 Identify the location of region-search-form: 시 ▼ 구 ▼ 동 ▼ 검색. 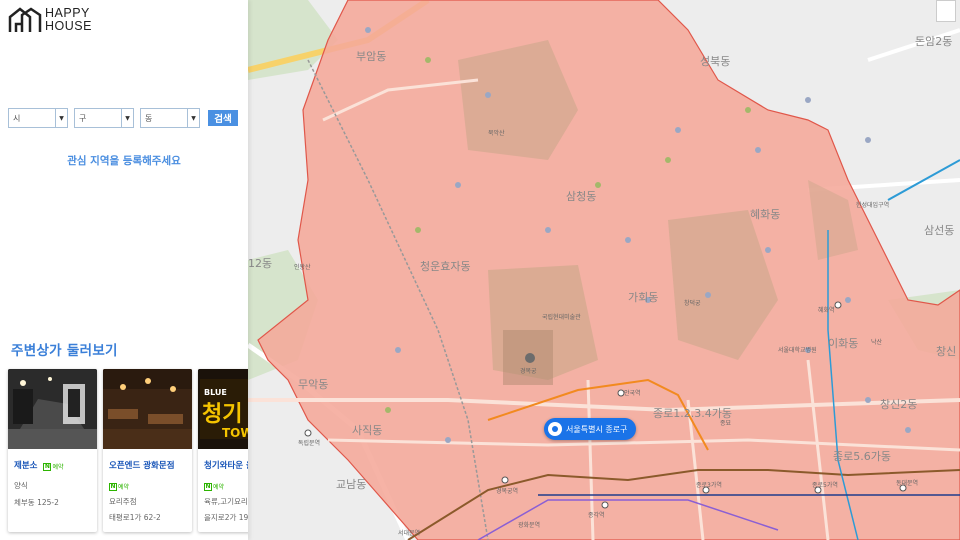
(123, 118).